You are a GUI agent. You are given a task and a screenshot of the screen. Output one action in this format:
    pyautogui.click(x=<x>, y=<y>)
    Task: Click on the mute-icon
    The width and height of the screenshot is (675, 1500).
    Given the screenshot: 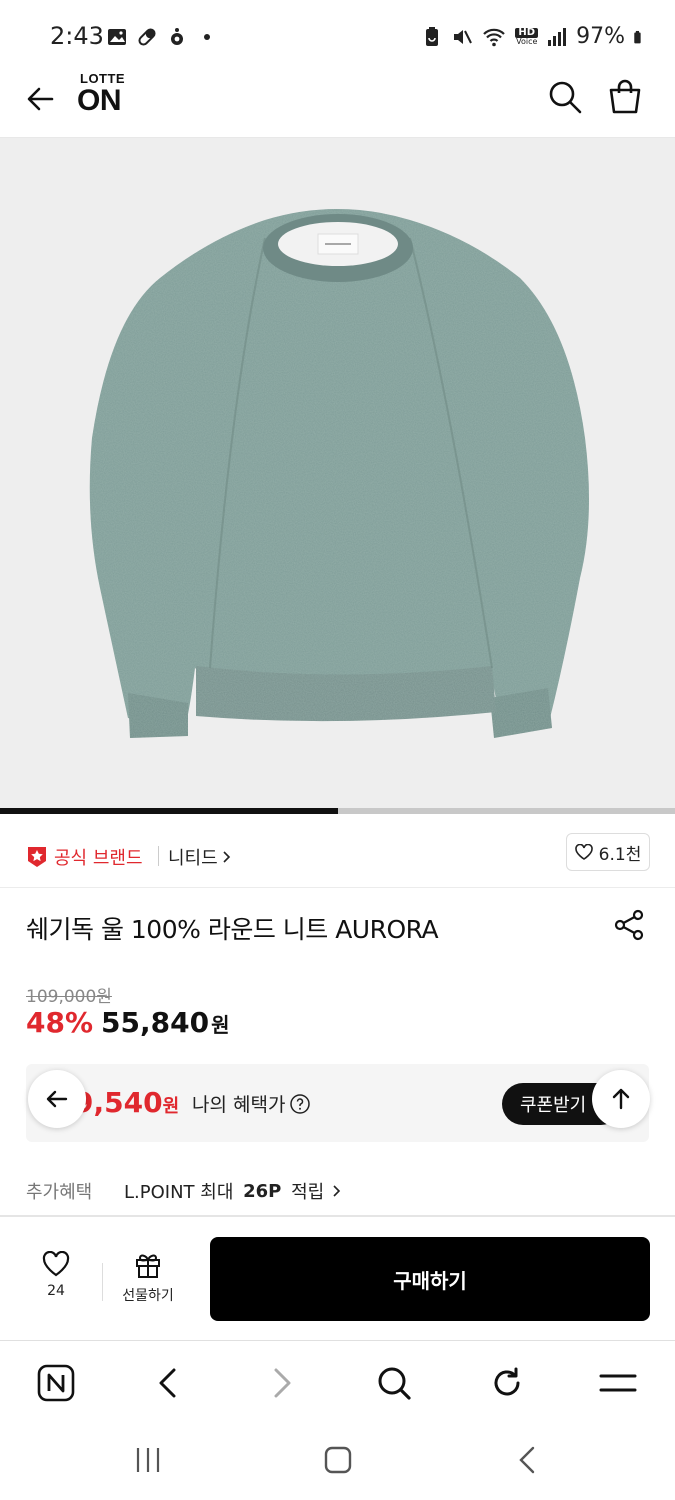 What is the action you would take?
    pyautogui.click(x=463, y=36)
    